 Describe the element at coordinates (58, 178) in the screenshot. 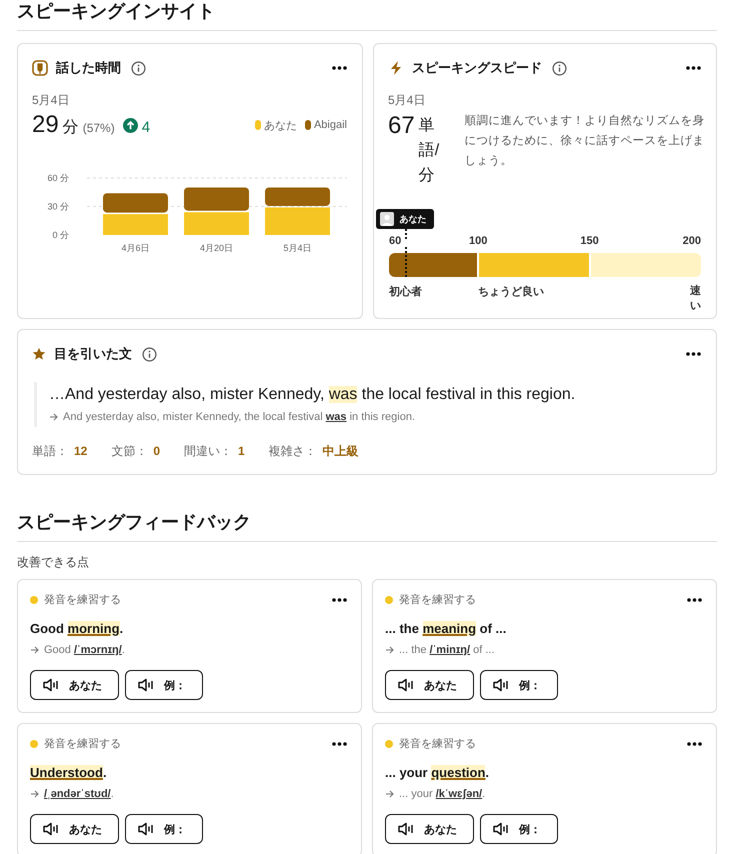

I see `axis-tick-label: 60 分` at that location.